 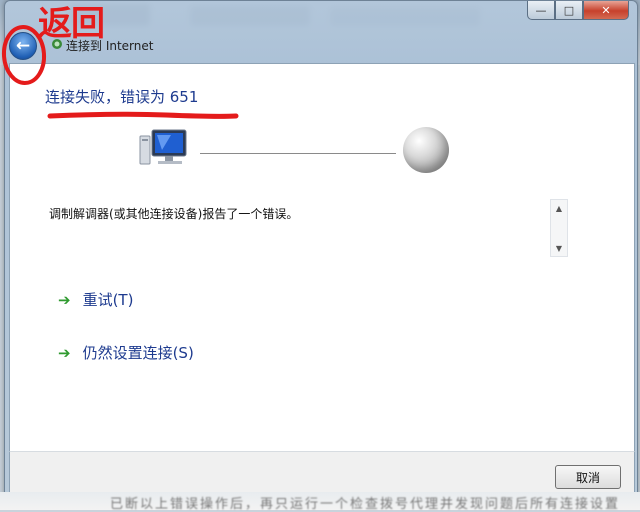 What do you see at coordinates (559, 208) in the screenshot?
I see `scroll-up-icon: ▲` at bounding box center [559, 208].